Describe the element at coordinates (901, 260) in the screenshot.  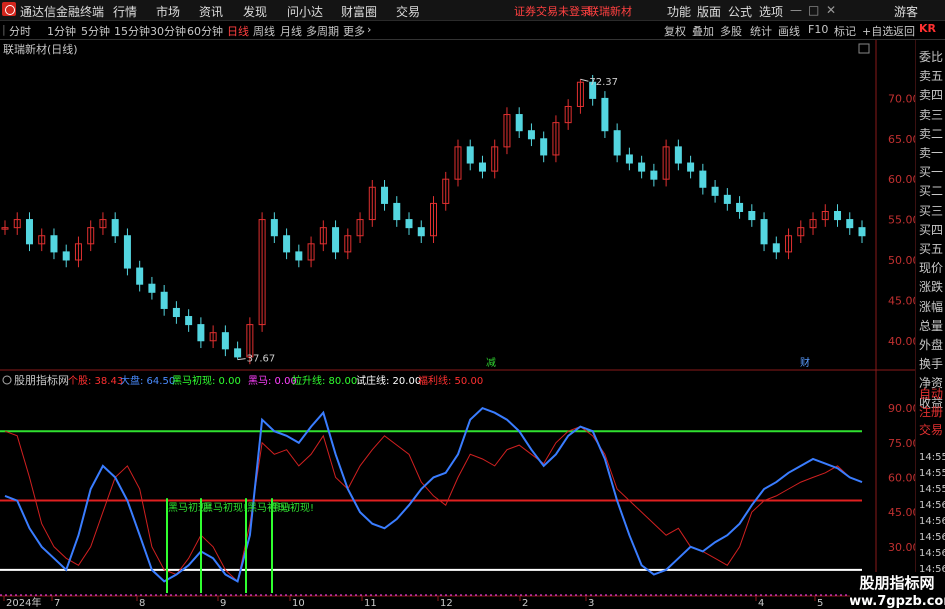
I see `main-y-tick: 50.00` at that location.